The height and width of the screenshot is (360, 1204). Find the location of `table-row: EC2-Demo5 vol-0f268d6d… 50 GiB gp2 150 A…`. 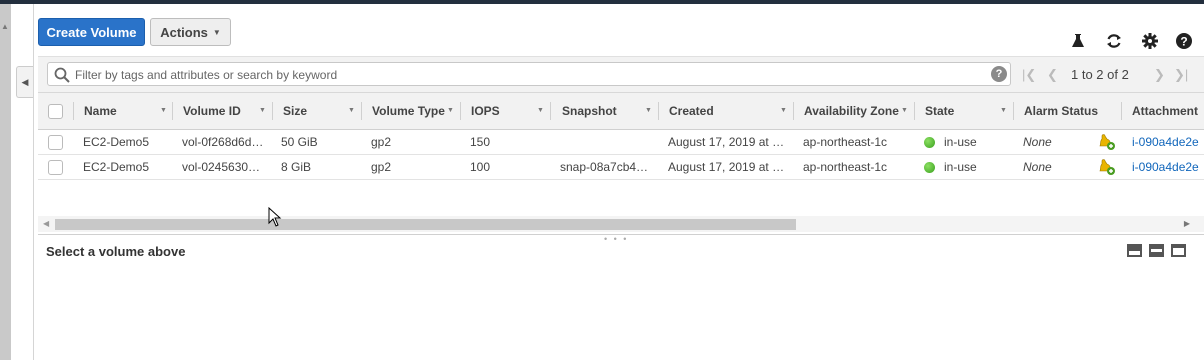

table-row: EC2-Demo5 vol-0f268d6d… 50 GiB gp2 150 A… is located at coordinates (621, 142).